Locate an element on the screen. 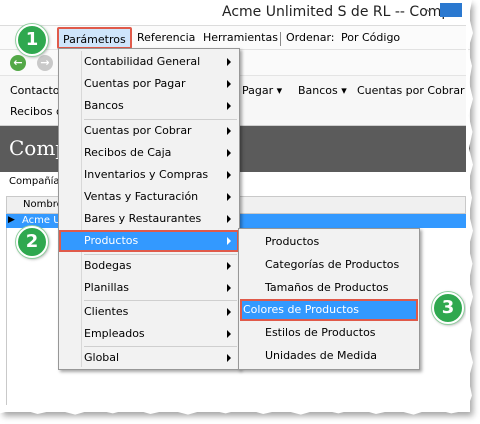 The image size is (480, 424). step-badge-2: 2 is located at coordinates (32, 242).